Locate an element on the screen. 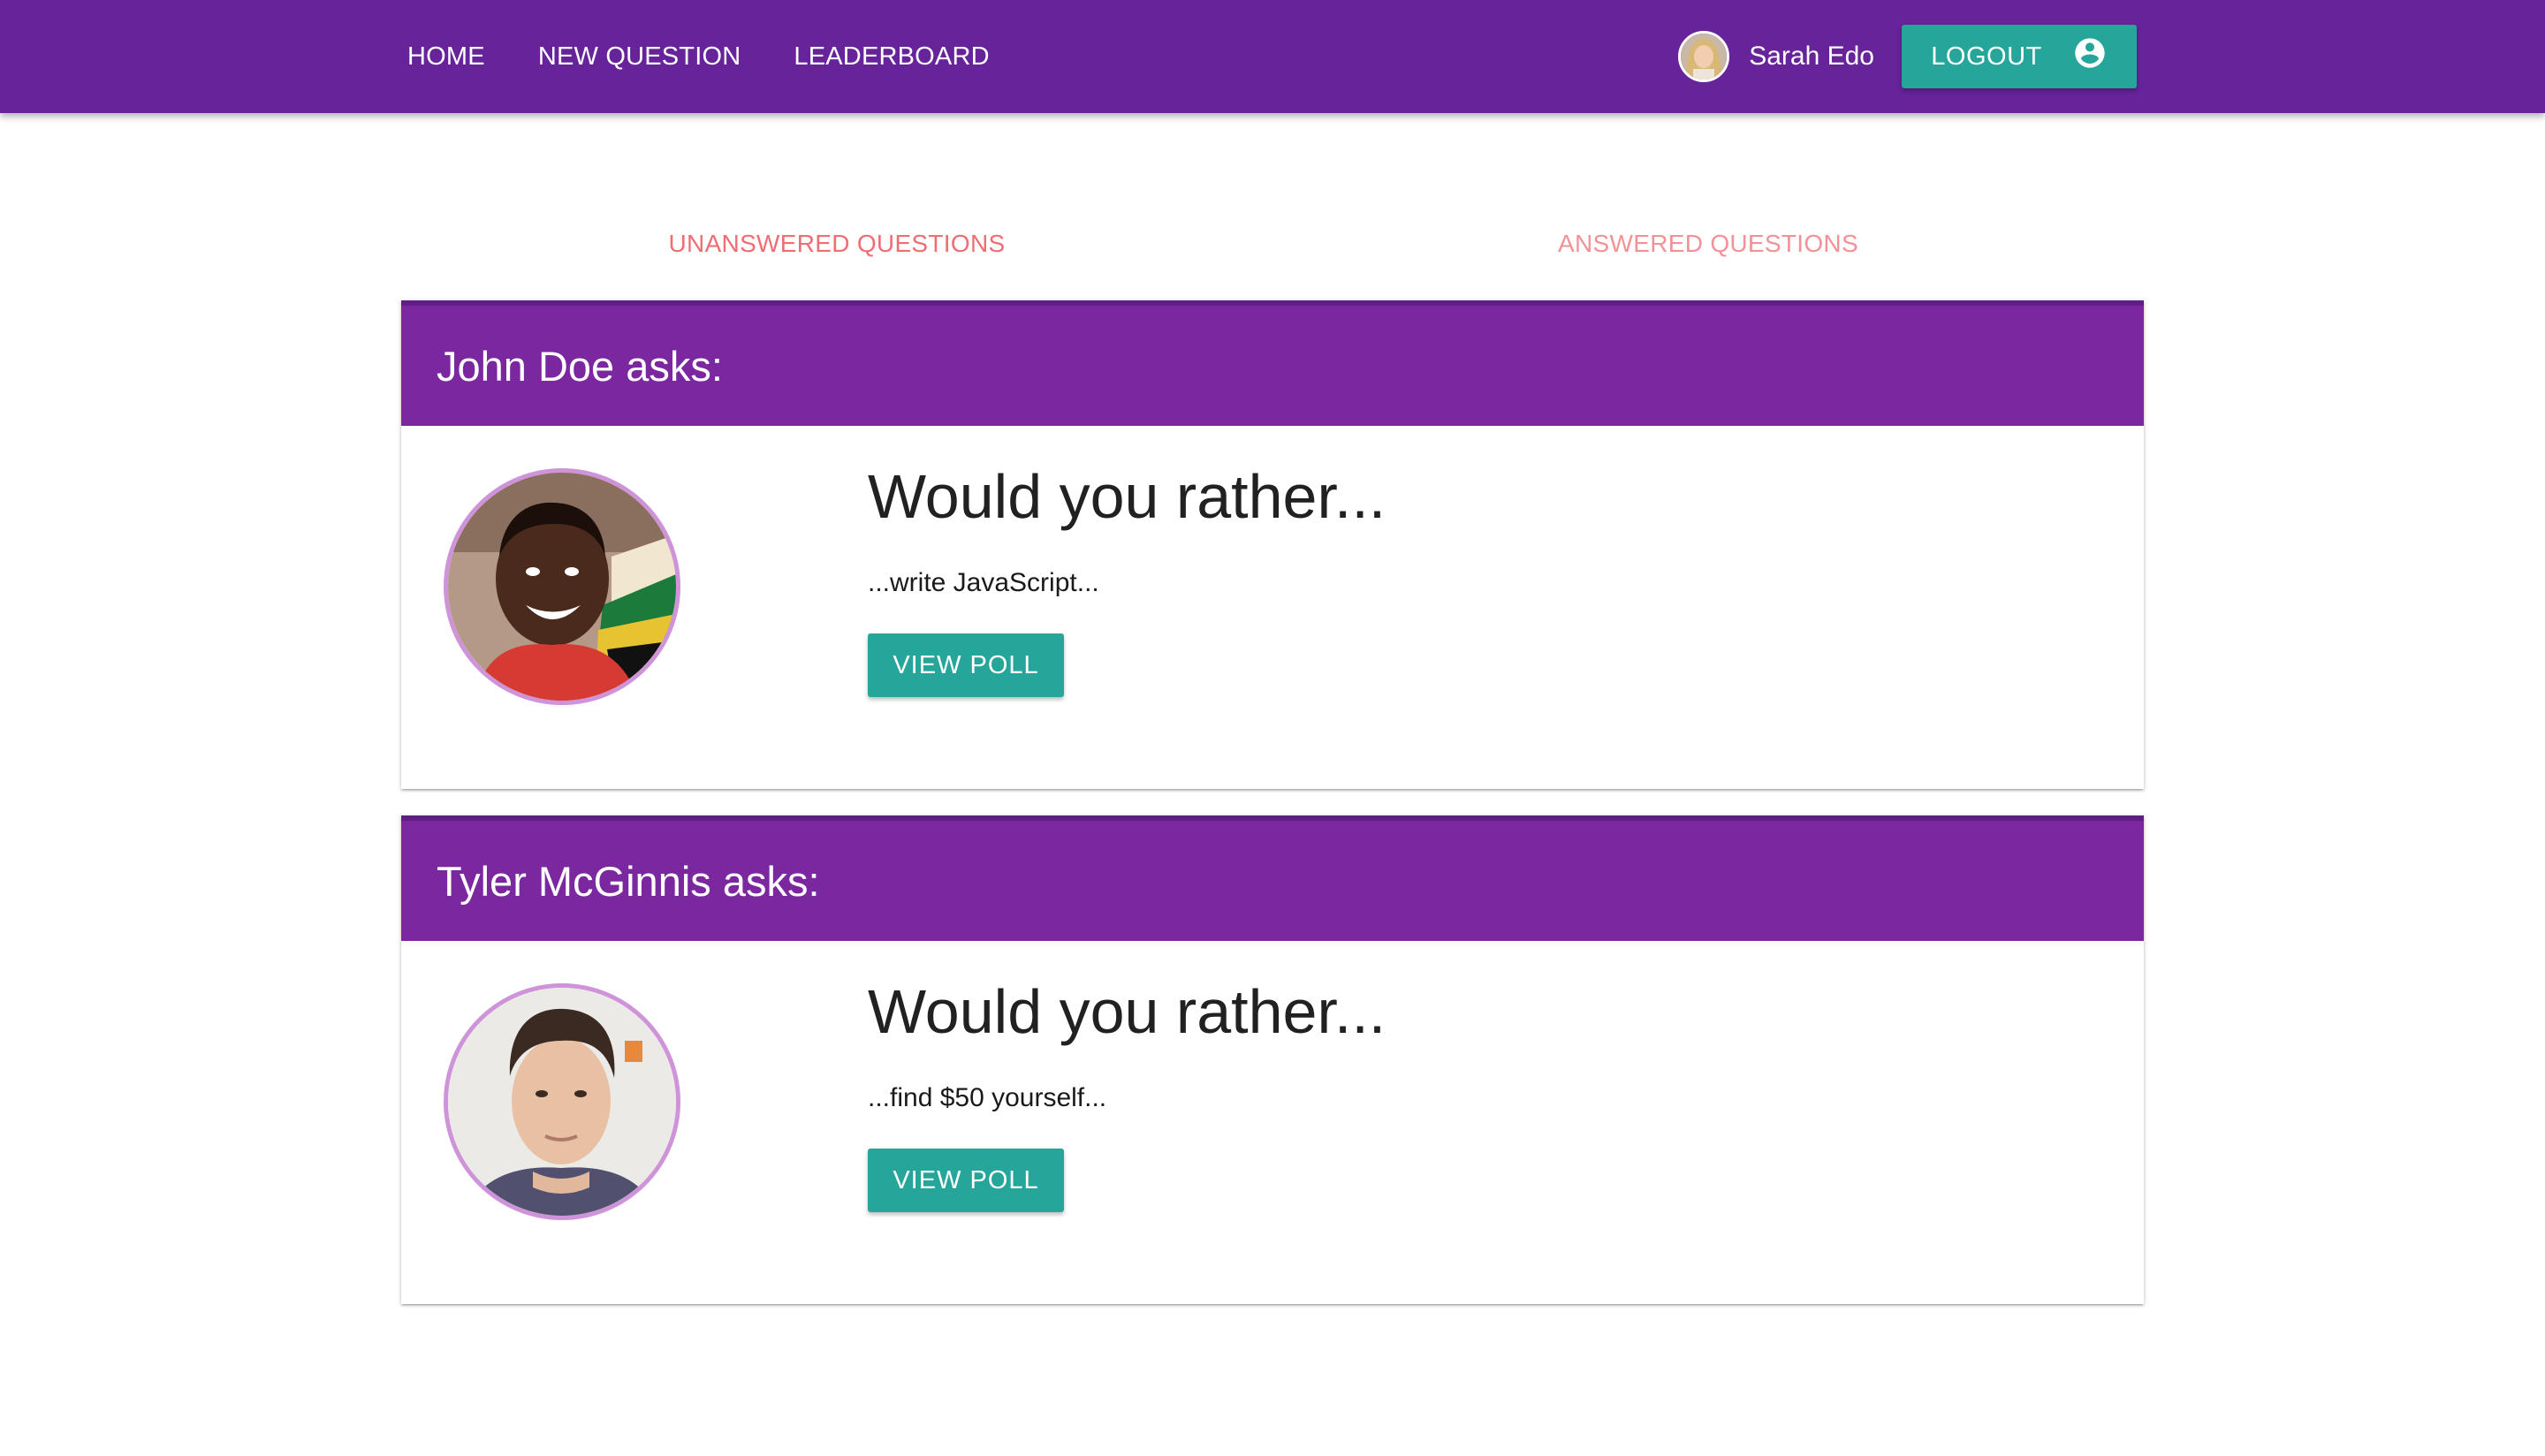 The image size is (2545, 1456). card-header: John Doe asks: is located at coordinates (1272, 366).